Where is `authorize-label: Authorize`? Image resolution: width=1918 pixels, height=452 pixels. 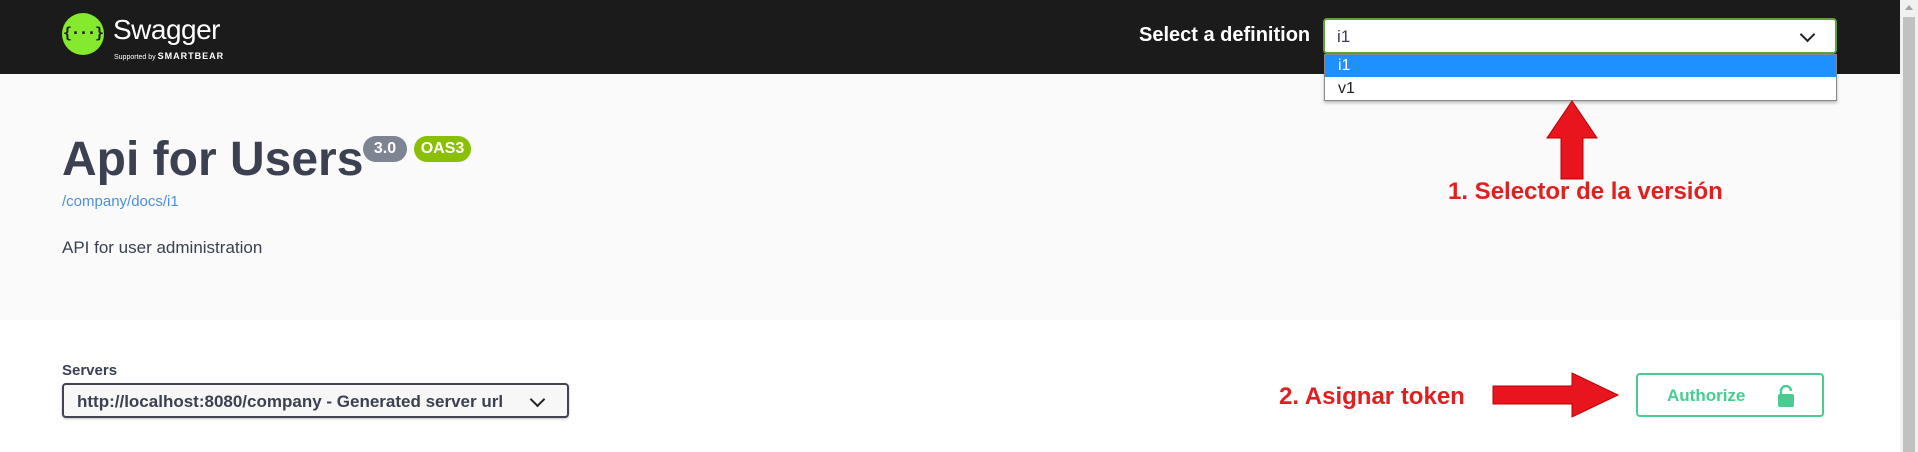
authorize-label: Authorize is located at coordinates (1706, 395).